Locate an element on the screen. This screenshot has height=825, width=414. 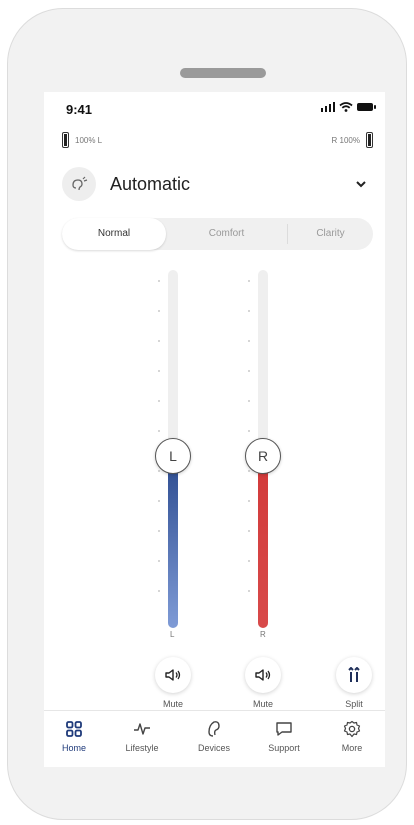
split-icon is located at coordinates (354, 674).